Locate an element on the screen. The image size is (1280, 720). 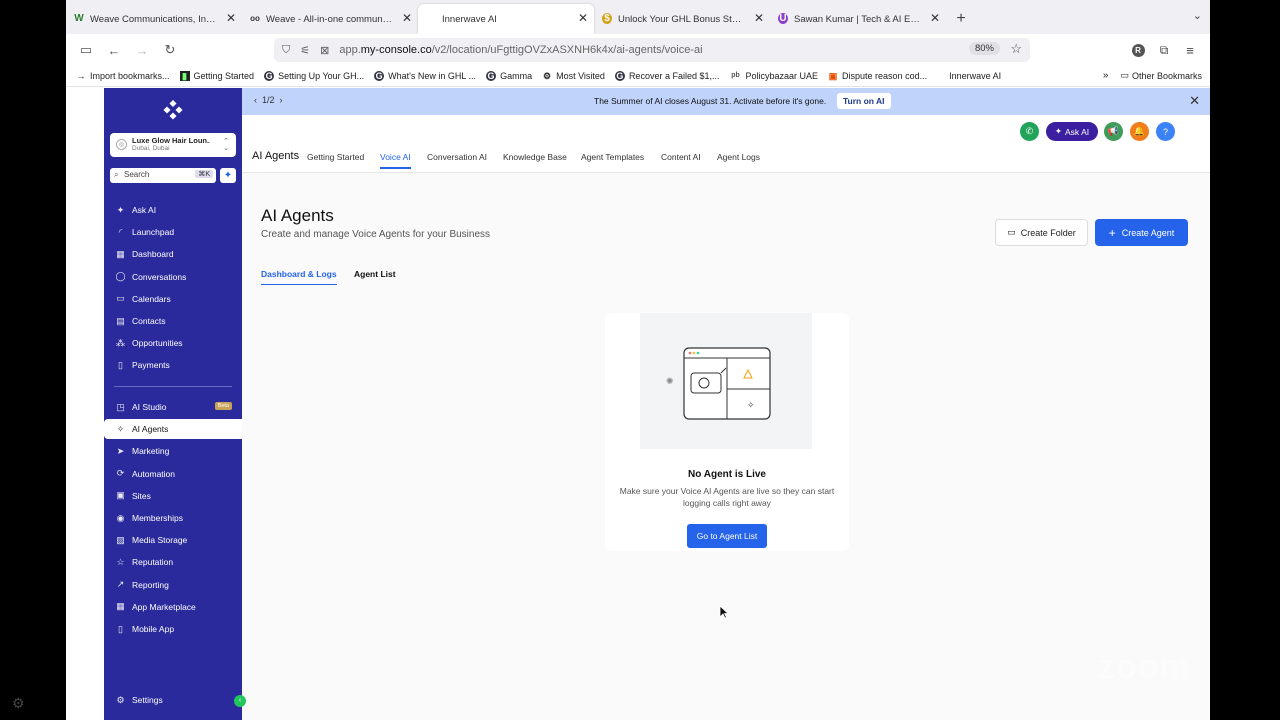
ask-ai-button: ✦ Ask AI is located at coordinates (1072, 131).